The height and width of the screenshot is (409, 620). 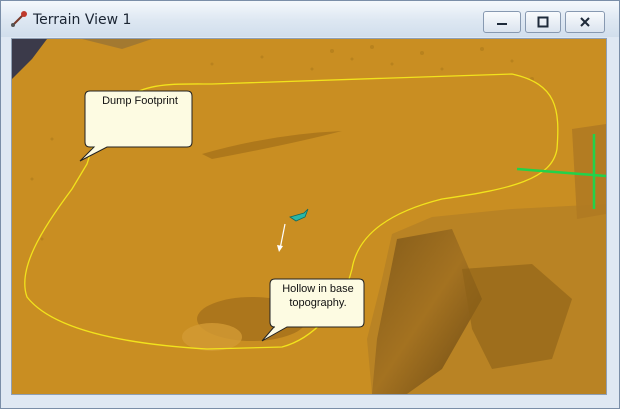 What do you see at coordinates (589, 171) in the screenshot?
I see `terrain-right-ridge` at bounding box center [589, 171].